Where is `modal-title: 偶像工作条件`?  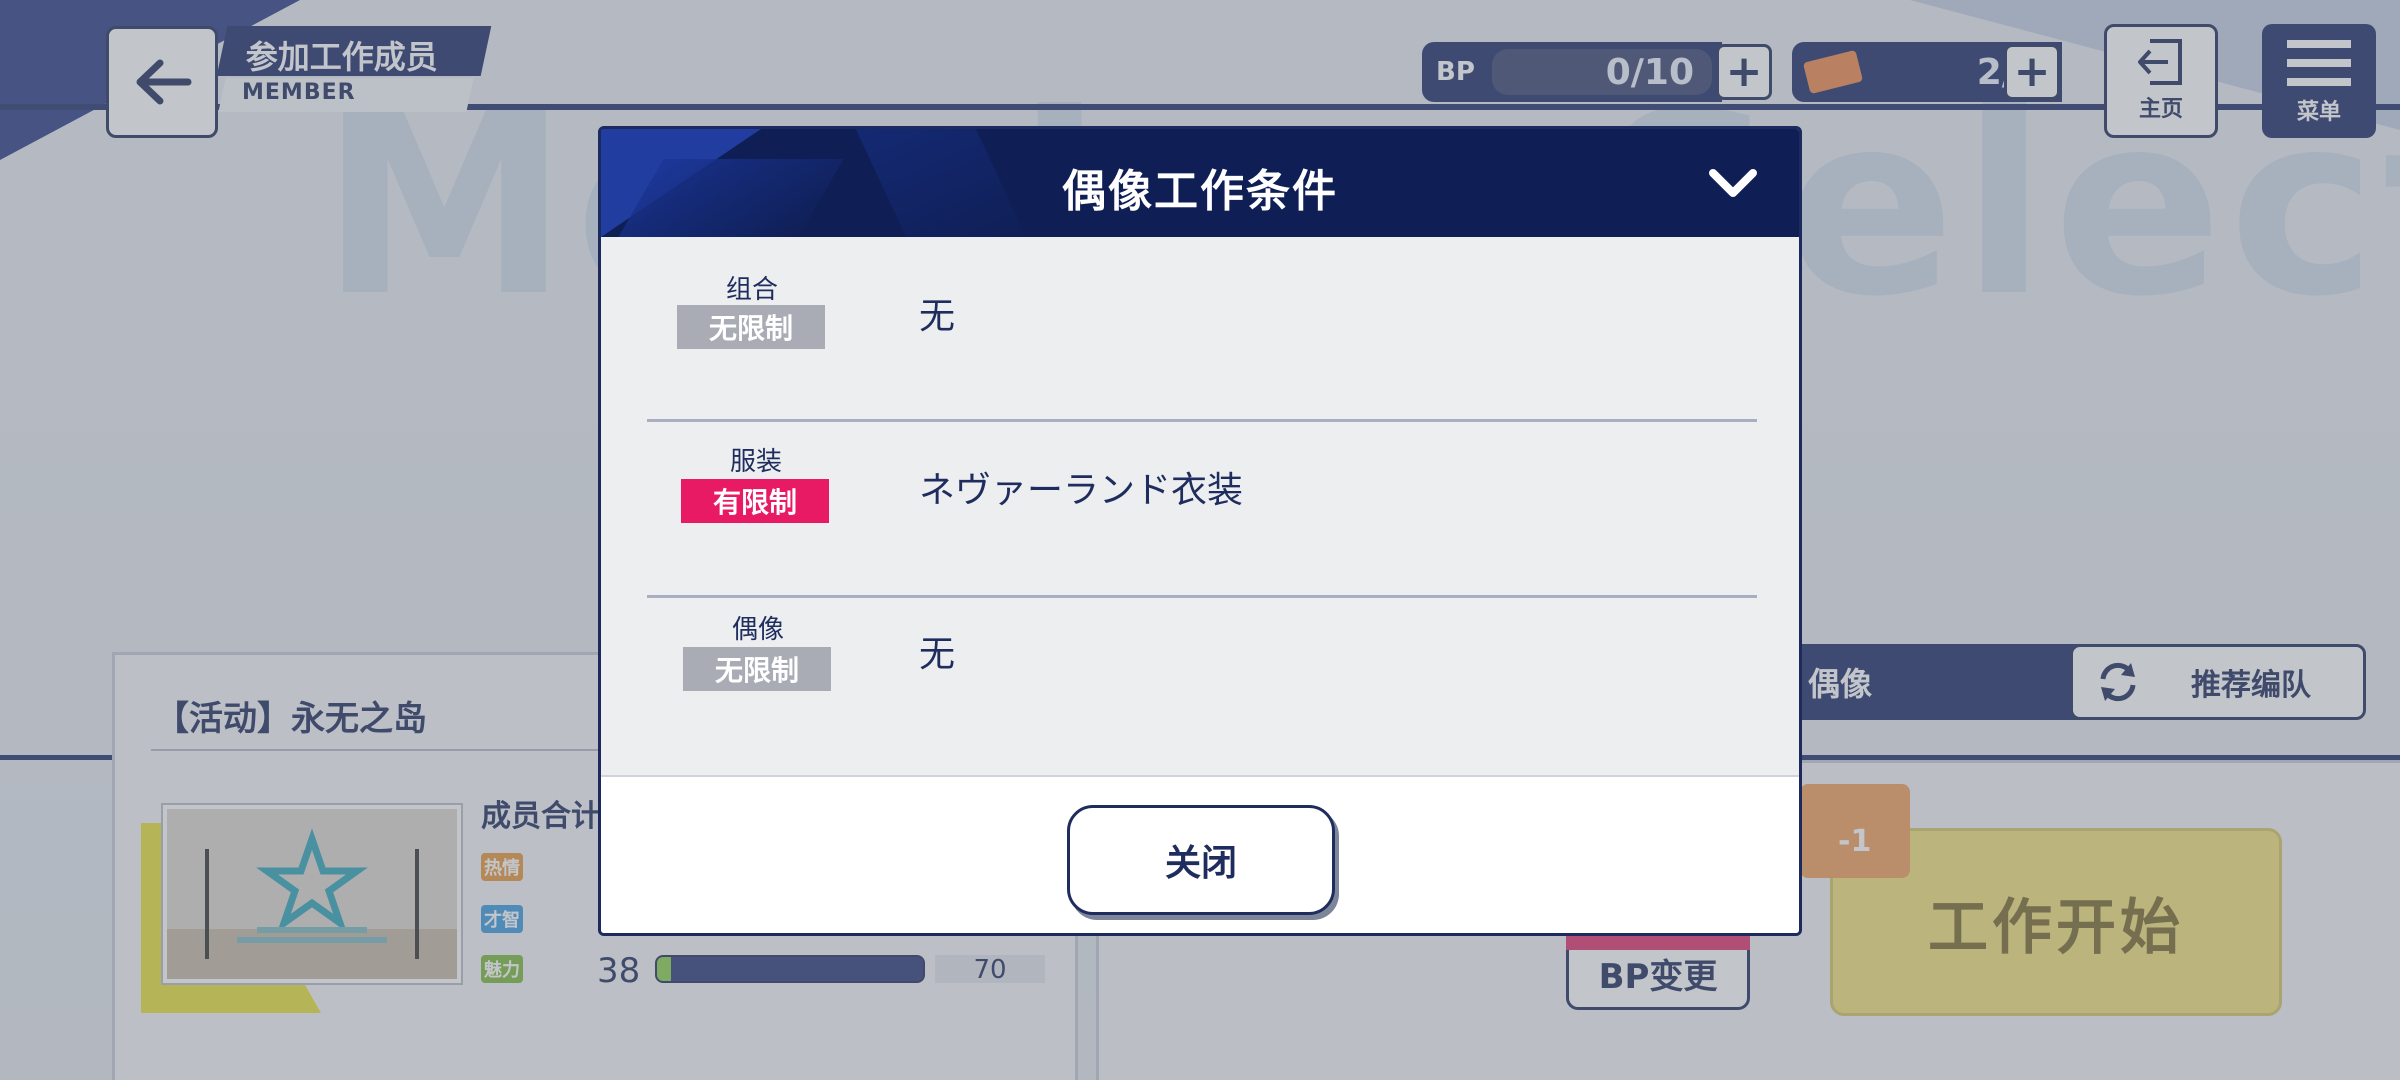
modal-title: 偶像工作条件 is located at coordinates (1200, 191).